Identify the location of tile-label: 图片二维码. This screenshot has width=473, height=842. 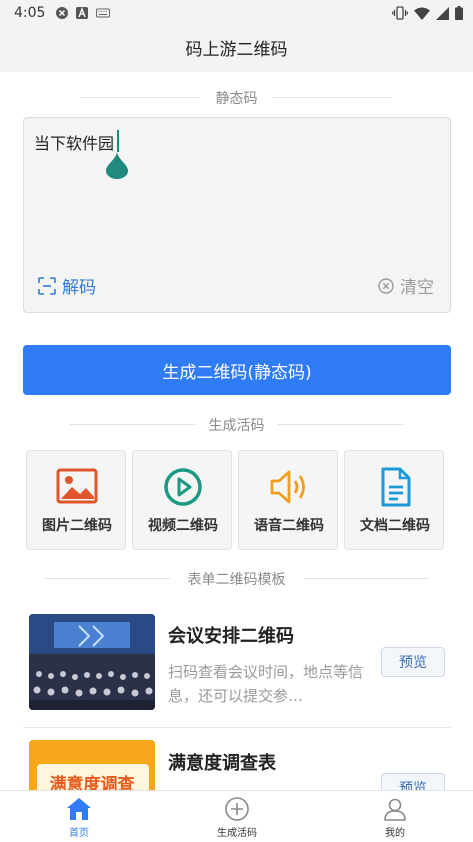
(77, 526).